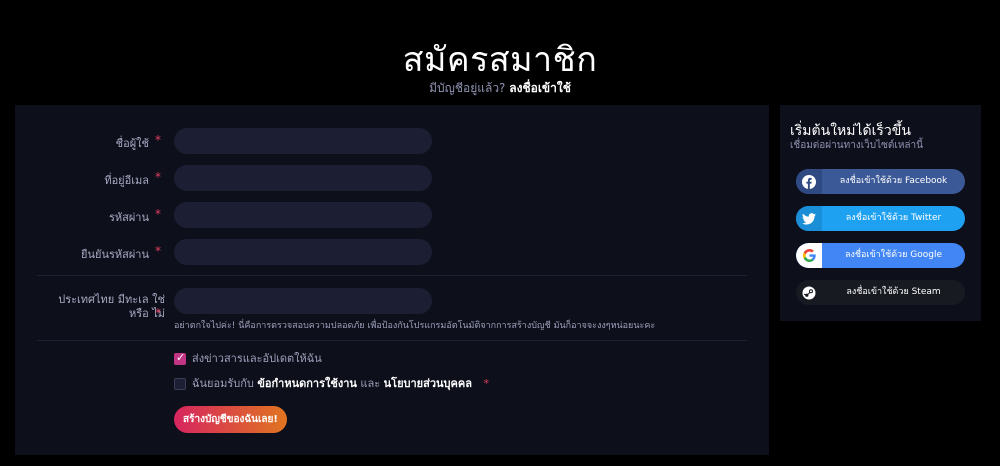 The width and height of the screenshot is (1000, 466). What do you see at coordinates (893, 181) in the screenshot?
I see `facebook-login-label: ลงชื่อเข้าใช้ด้วย Facebook` at bounding box center [893, 181].